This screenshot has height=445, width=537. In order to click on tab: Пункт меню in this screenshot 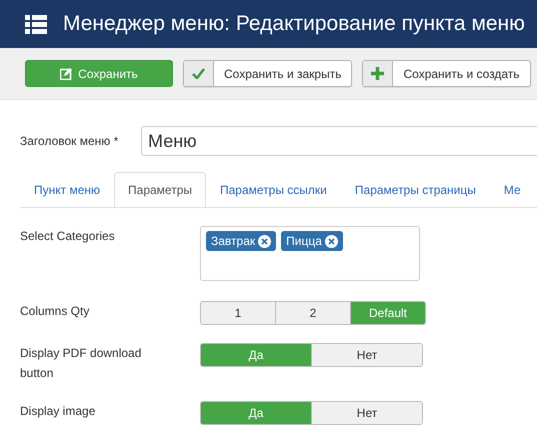, I will do `click(67, 189)`.